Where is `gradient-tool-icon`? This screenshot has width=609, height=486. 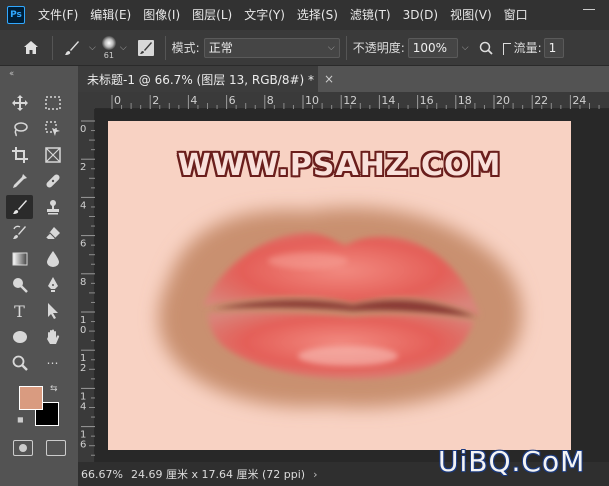 gradient-tool-icon is located at coordinates (19, 259).